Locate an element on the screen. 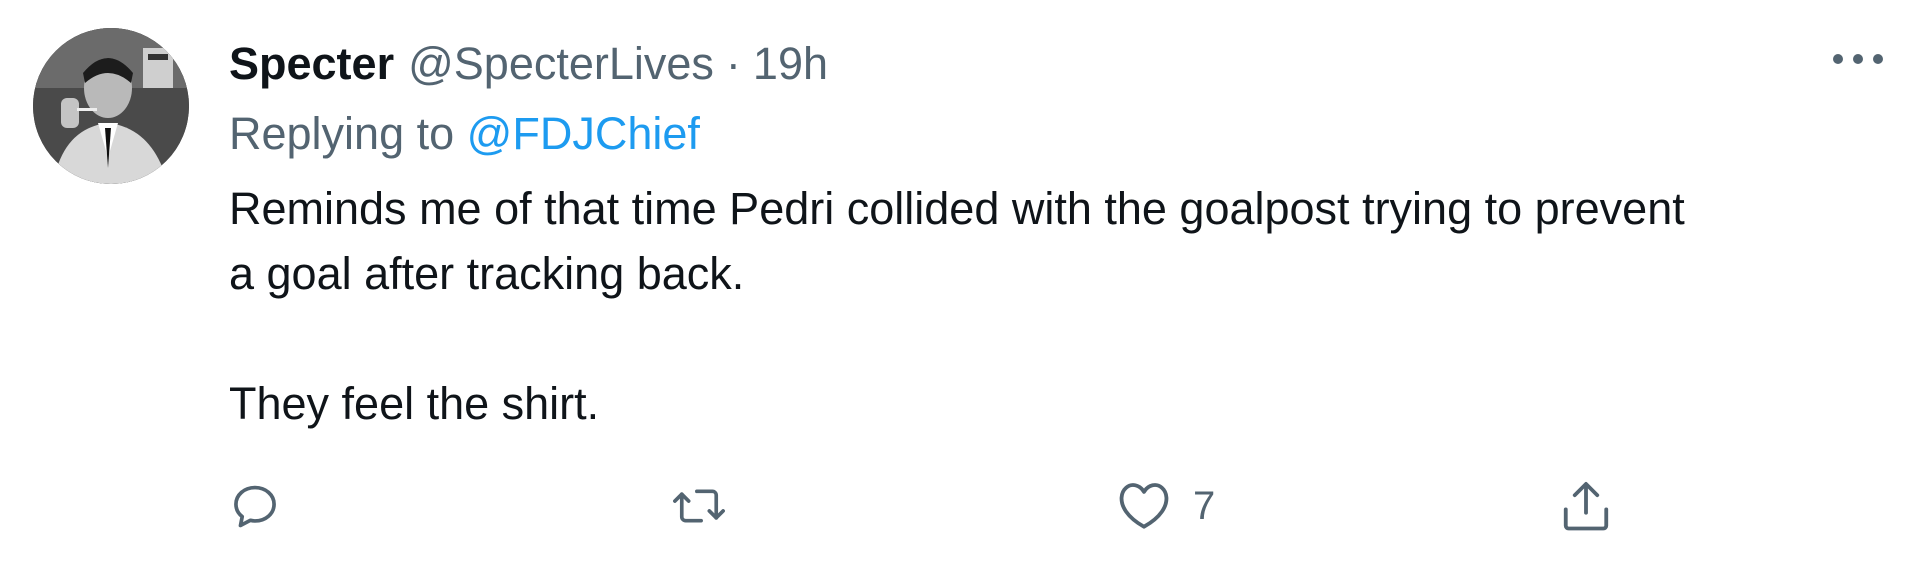 This screenshot has height=565, width=1917. reply-icon is located at coordinates (255, 506).